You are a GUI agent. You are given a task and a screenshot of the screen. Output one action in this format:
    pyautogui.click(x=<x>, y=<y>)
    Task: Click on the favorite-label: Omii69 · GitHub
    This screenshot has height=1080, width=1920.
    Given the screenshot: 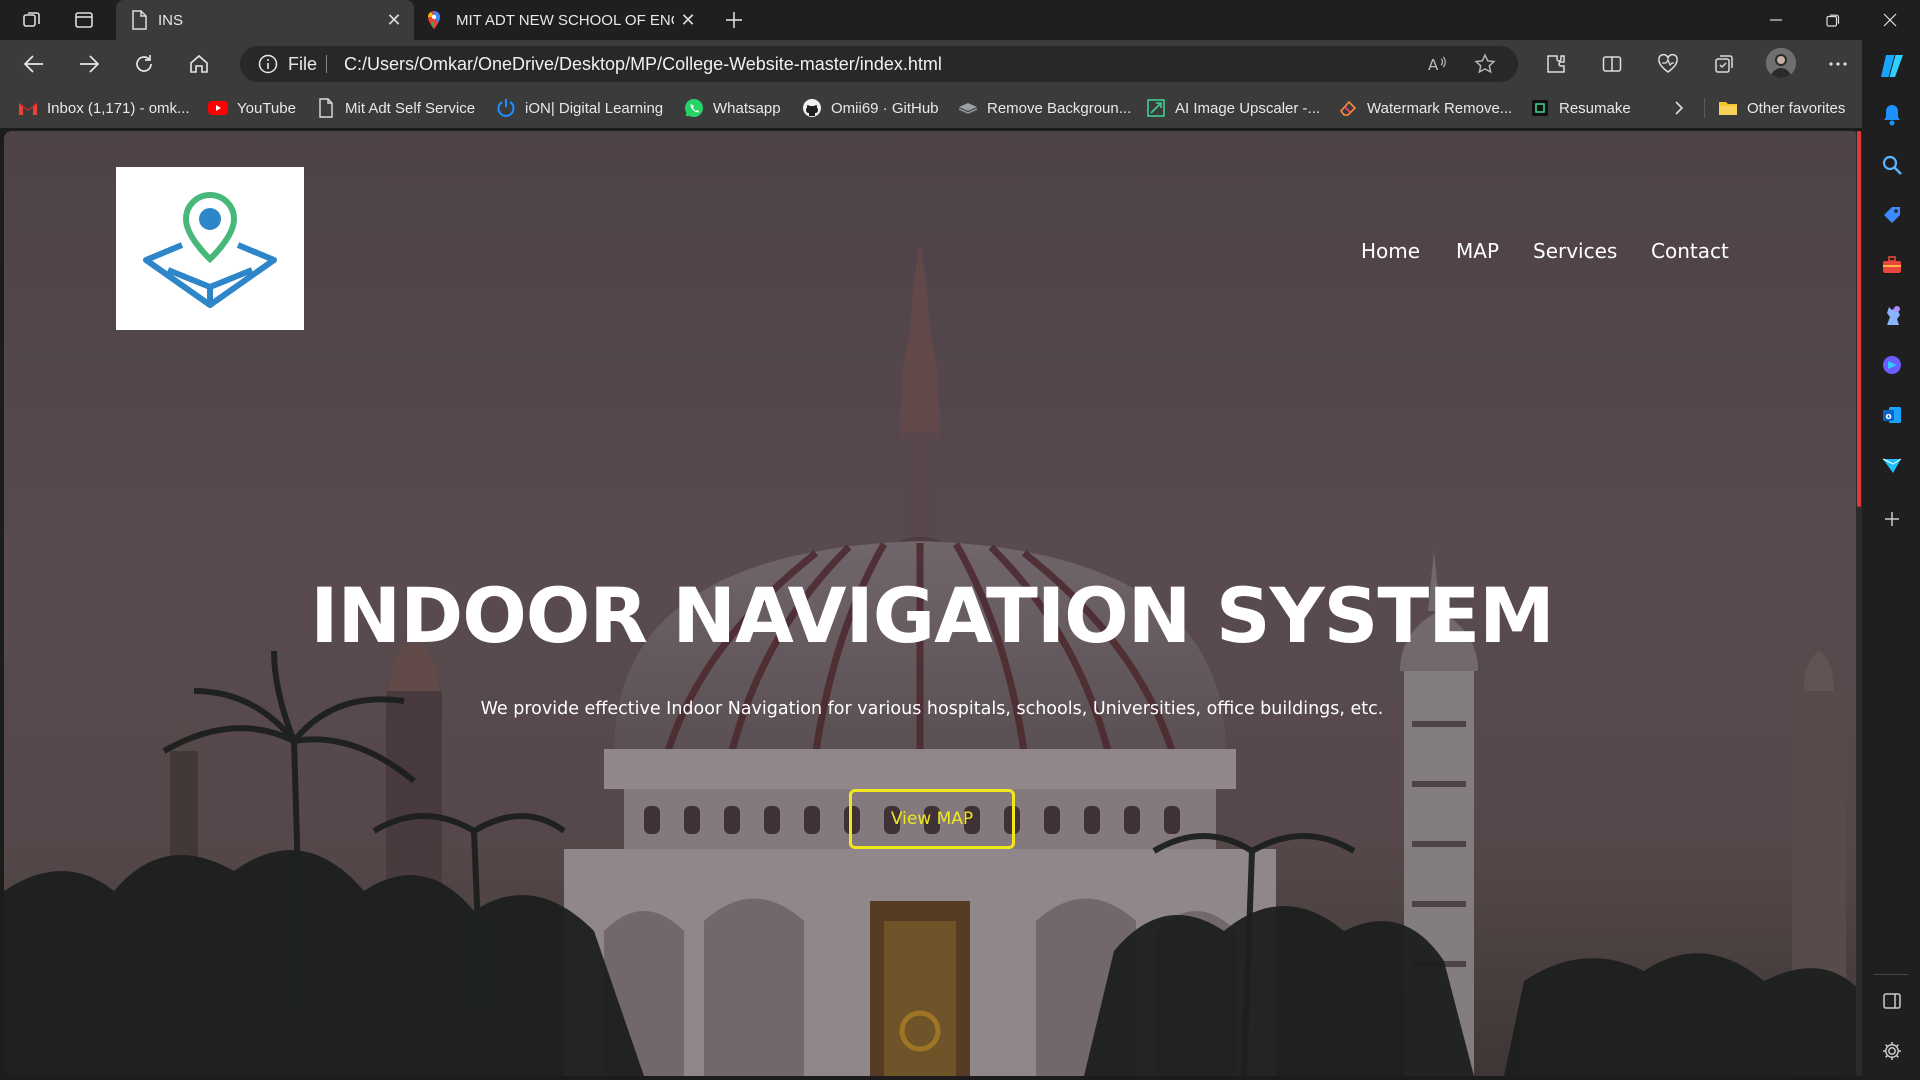 What is the action you would take?
    pyautogui.click(x=885, y=108)
    